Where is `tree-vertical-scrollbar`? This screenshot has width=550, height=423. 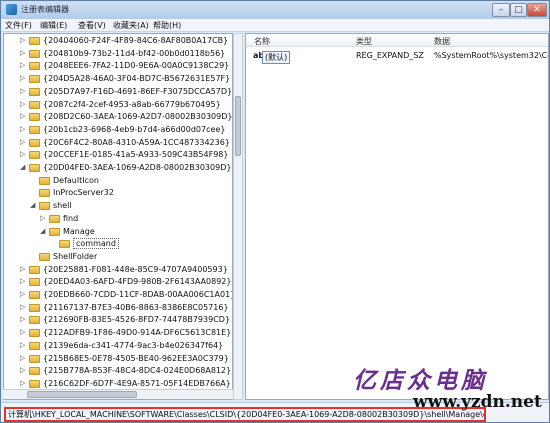
tree-vertical-scrollbar is located at coordinates (238, 216).